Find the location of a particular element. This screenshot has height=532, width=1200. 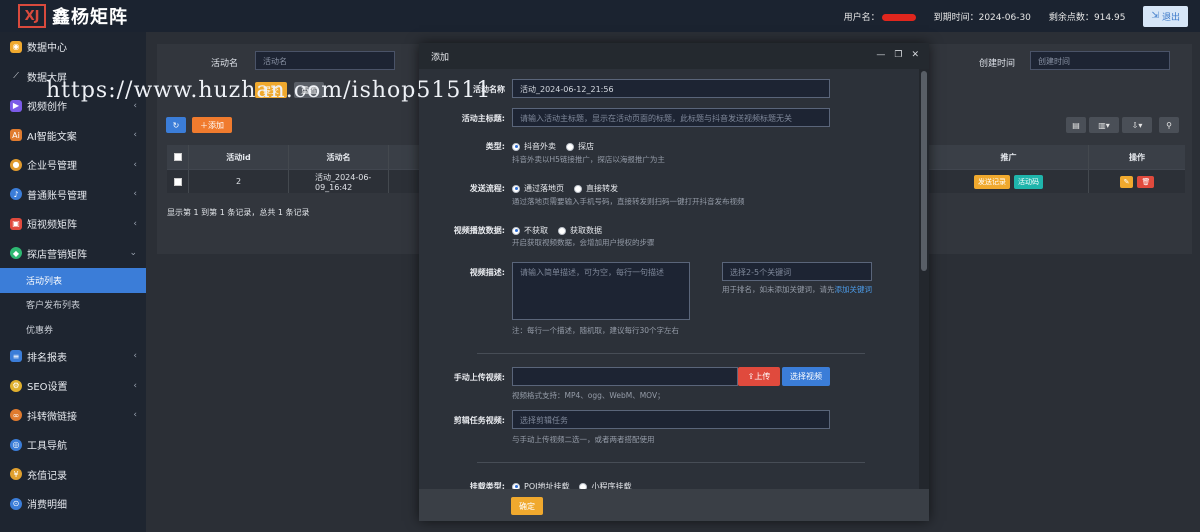

description-textarea: 请输入简单描述，可为空，每行一句描述 is located at coordinates (601, 291).